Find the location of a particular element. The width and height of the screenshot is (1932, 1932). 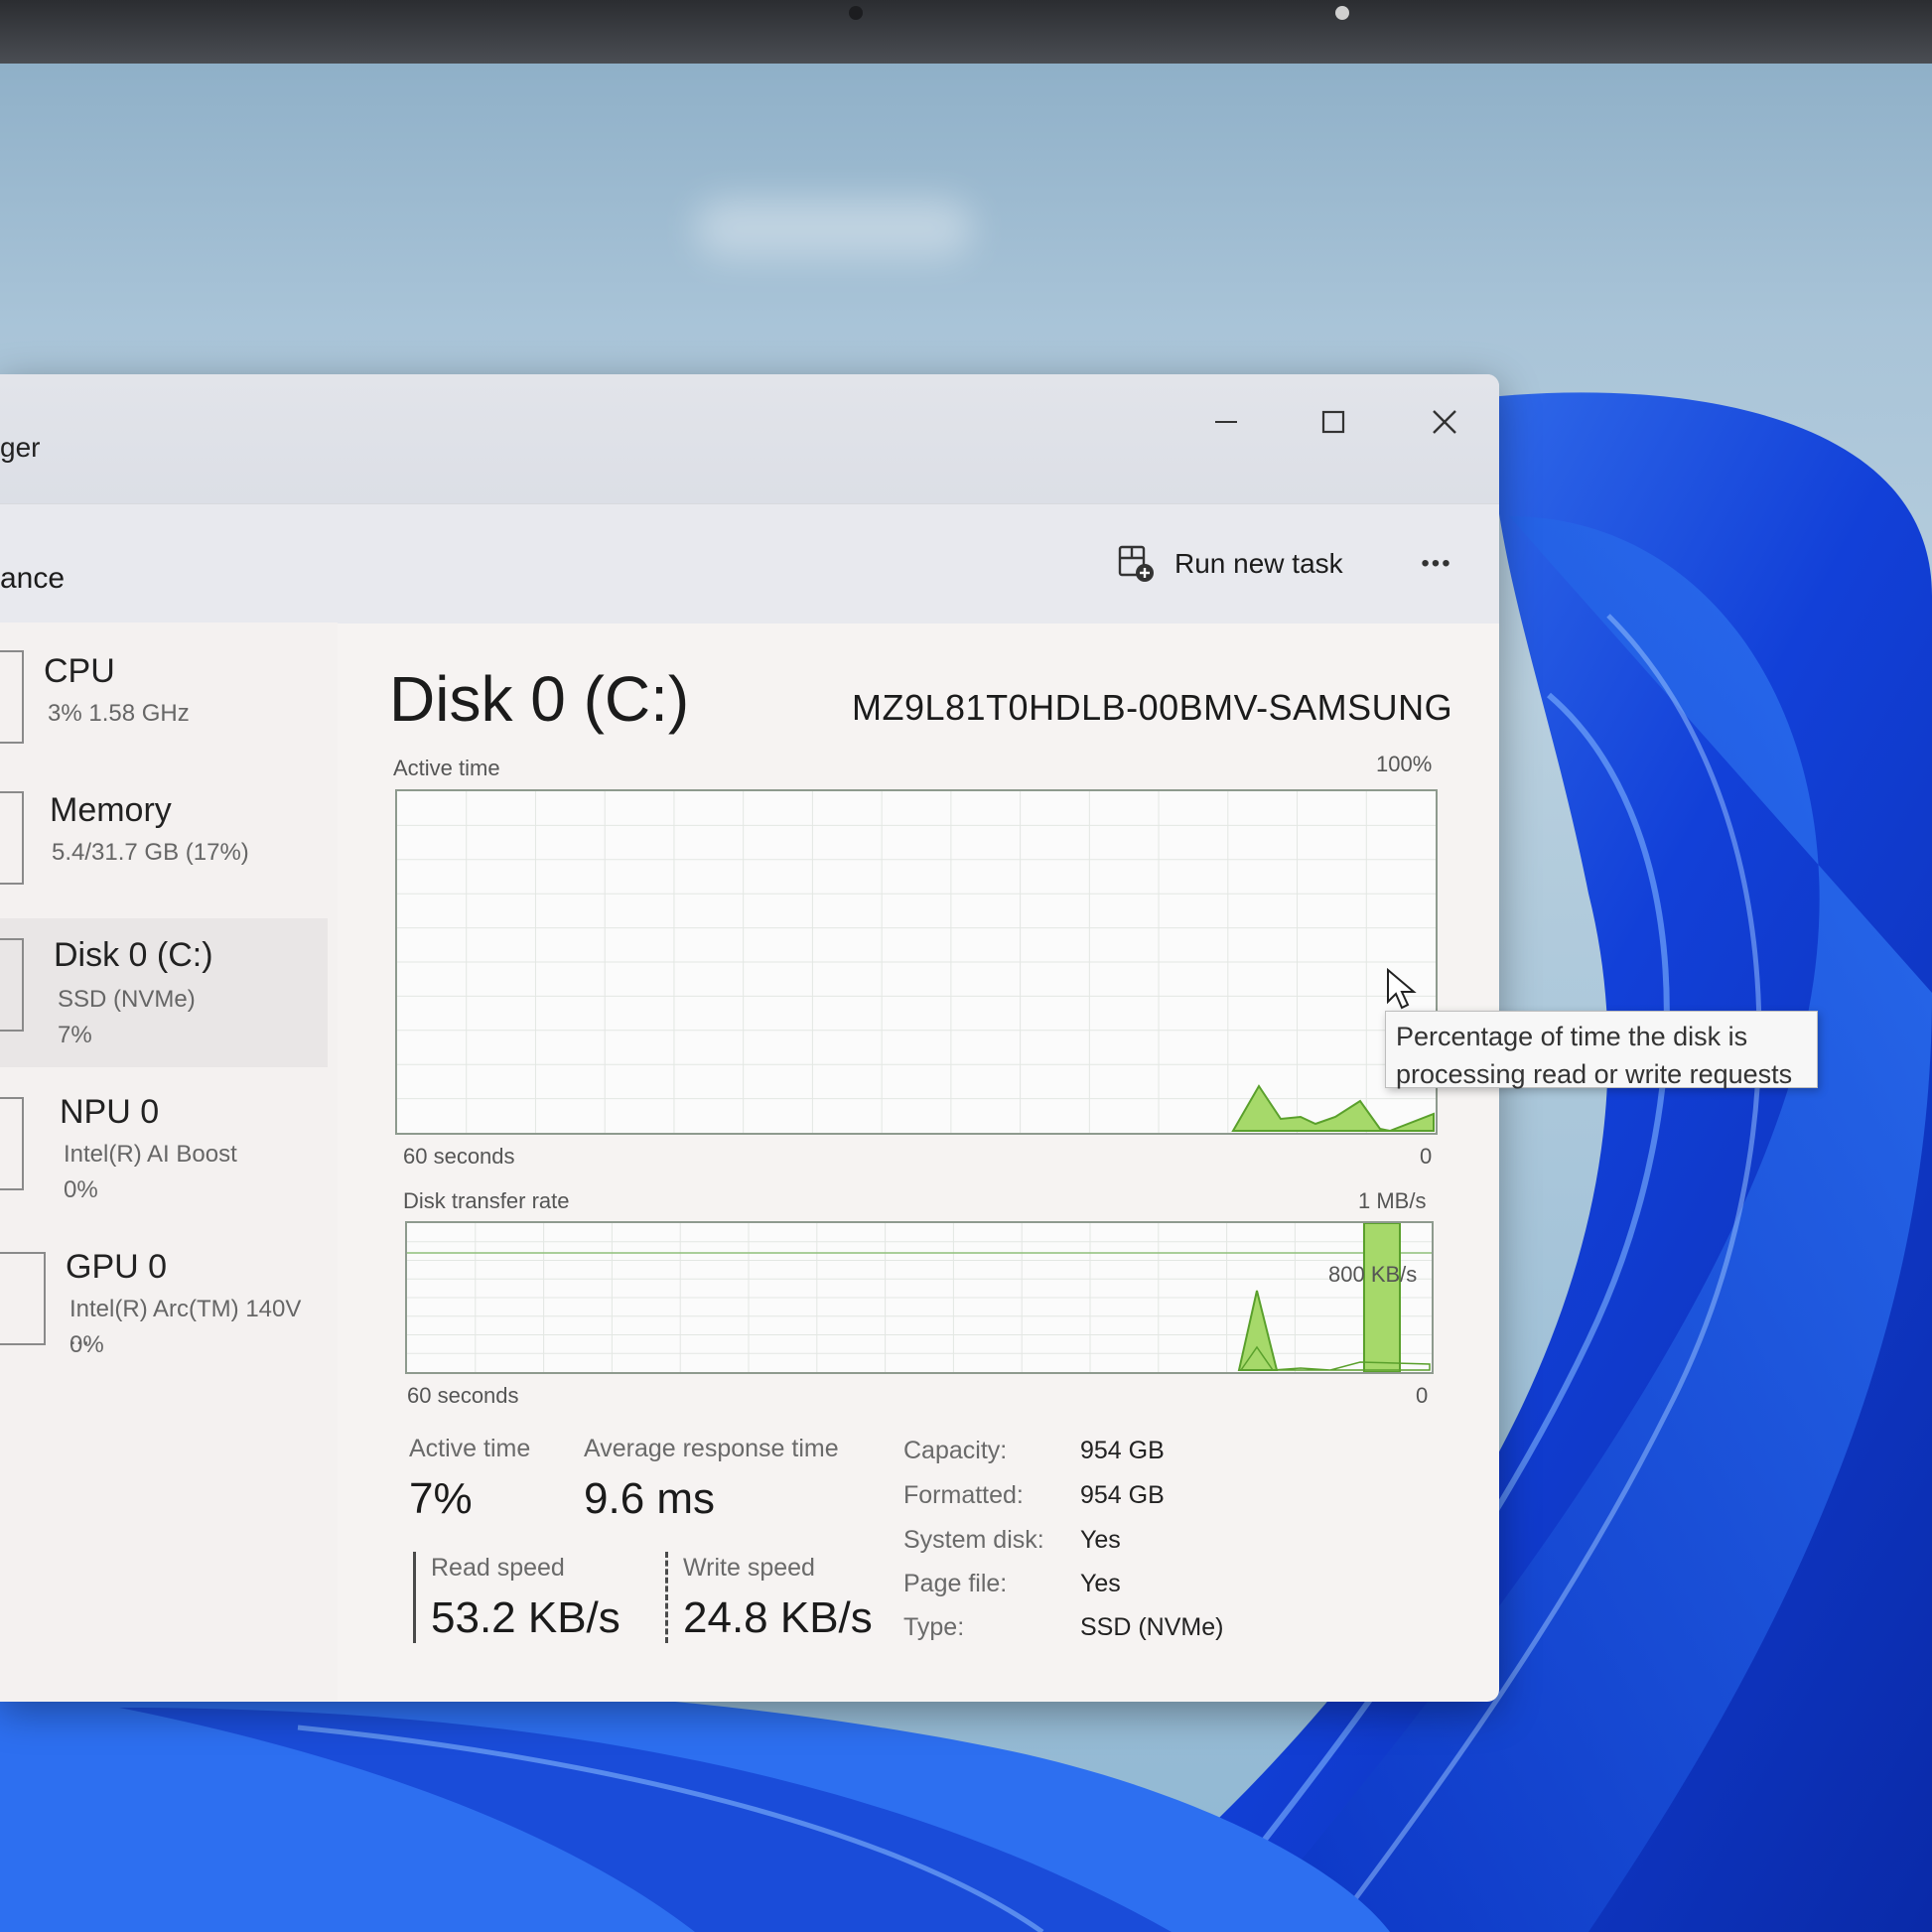

transfer-spike-bar is located at coordinates (1382, 1297).